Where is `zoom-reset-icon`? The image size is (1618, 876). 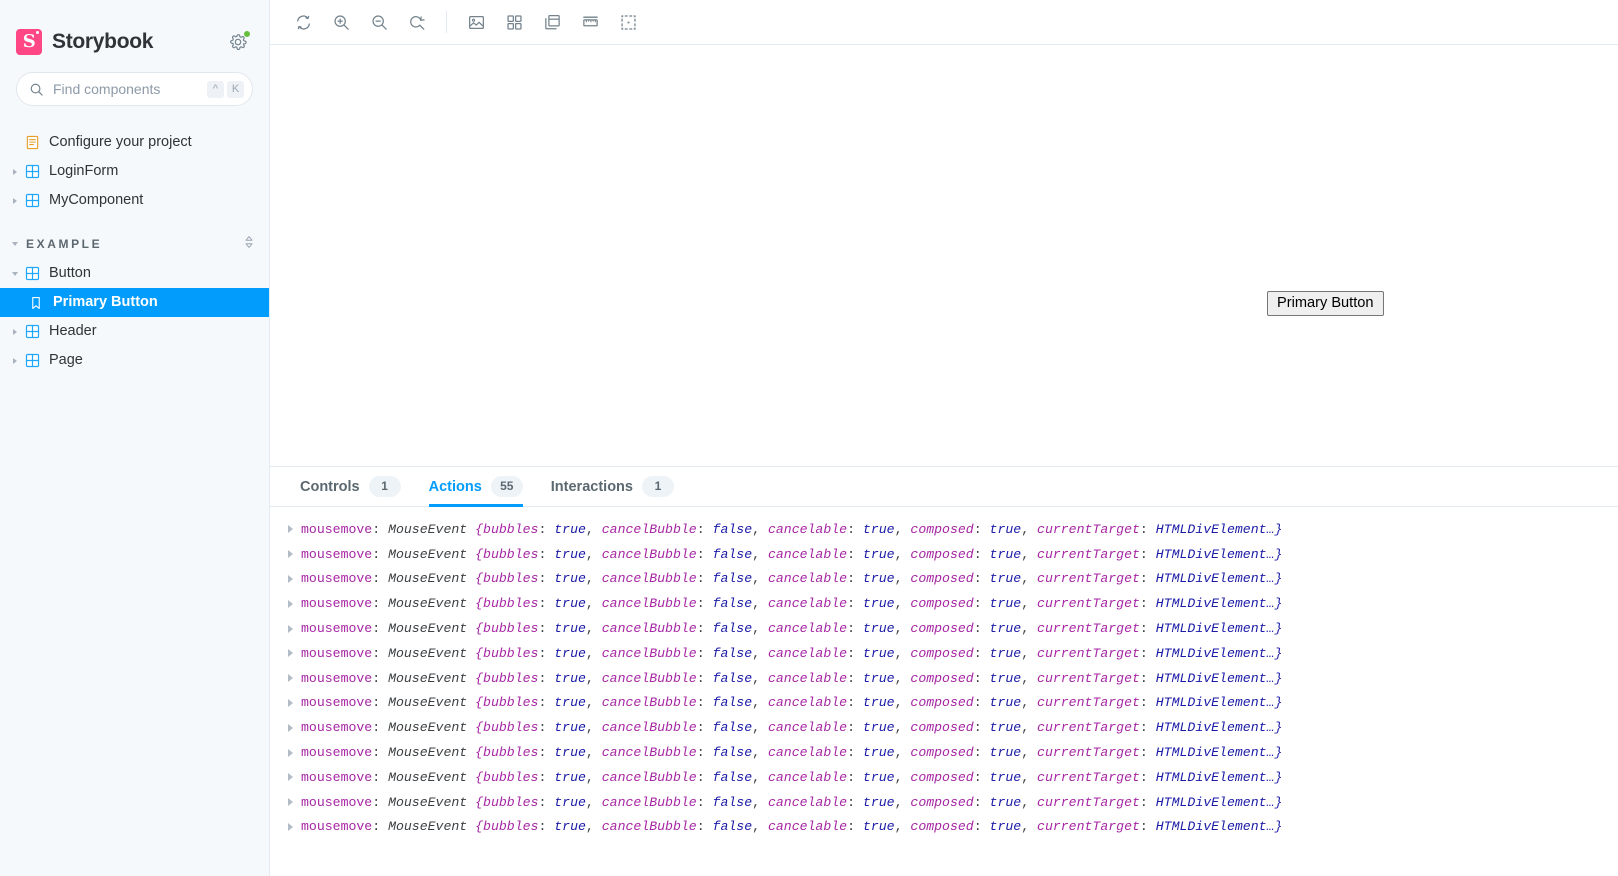
zoom-reset-icon is located at coordinates (417, 22).